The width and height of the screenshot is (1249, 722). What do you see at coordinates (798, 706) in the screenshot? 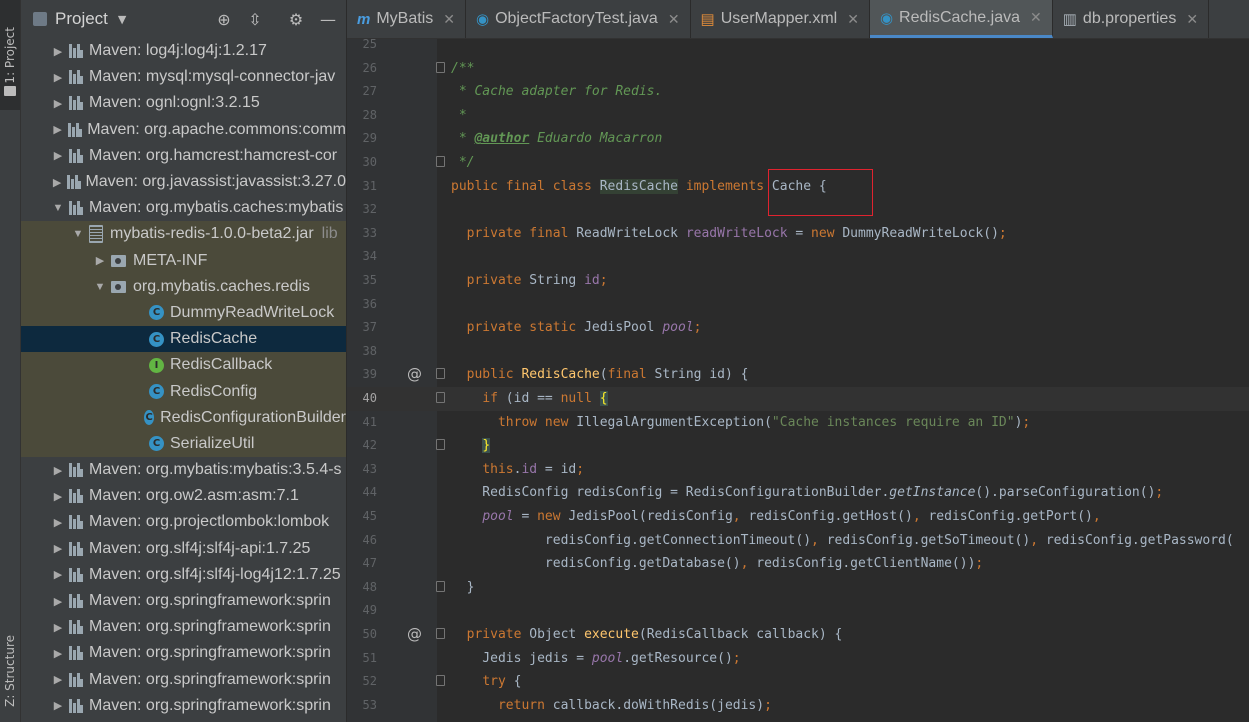
I see `code-line: 53 return callback.doWithRedis(jedis);` at bounding box center [798, 706].